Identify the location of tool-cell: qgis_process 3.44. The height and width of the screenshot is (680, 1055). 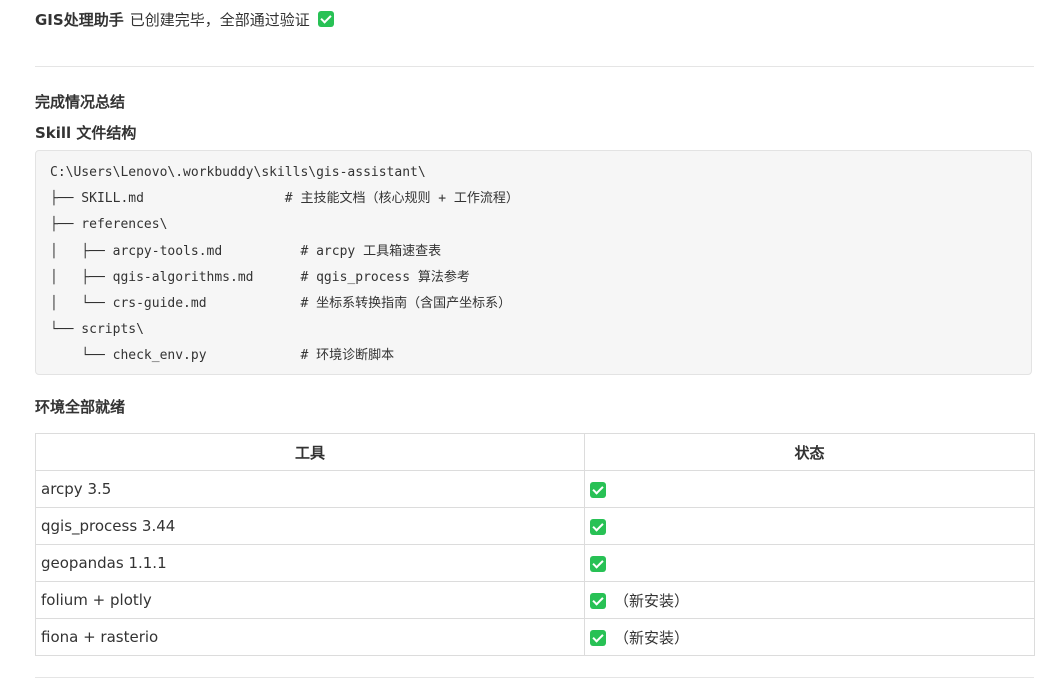
(310, 526).